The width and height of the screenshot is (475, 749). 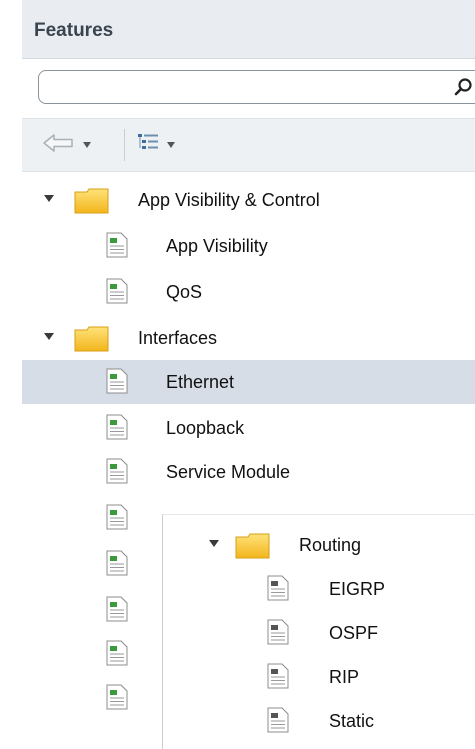 I want to click on search-icon, so click(x=463, y=87).